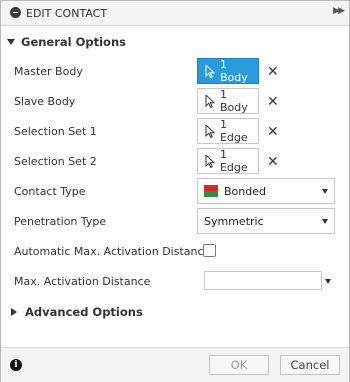 Image resolution: width=350 pixels, height=382 pixels. What do you see at coordinates (60, 221) in the screenshot?
I see `penetration-type-label: Penetration Type` at bounding box center [60, 221].